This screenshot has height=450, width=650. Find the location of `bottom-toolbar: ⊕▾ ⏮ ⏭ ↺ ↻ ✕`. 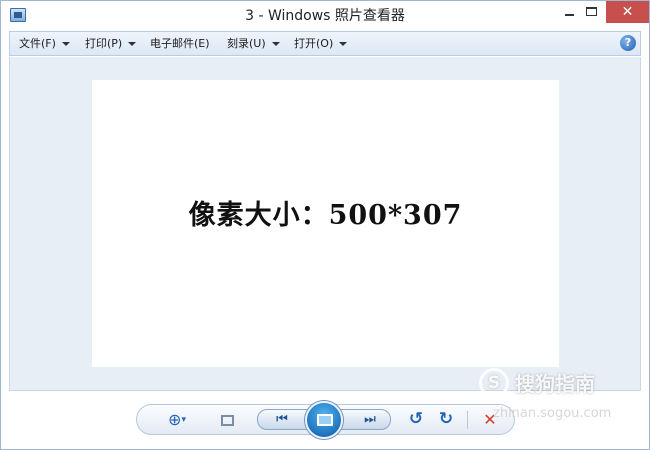

bottom-toolbar: ⊕▾ ⏮ ⏭ ↺ ↻ ✕ is located at coordinates (325, 420).